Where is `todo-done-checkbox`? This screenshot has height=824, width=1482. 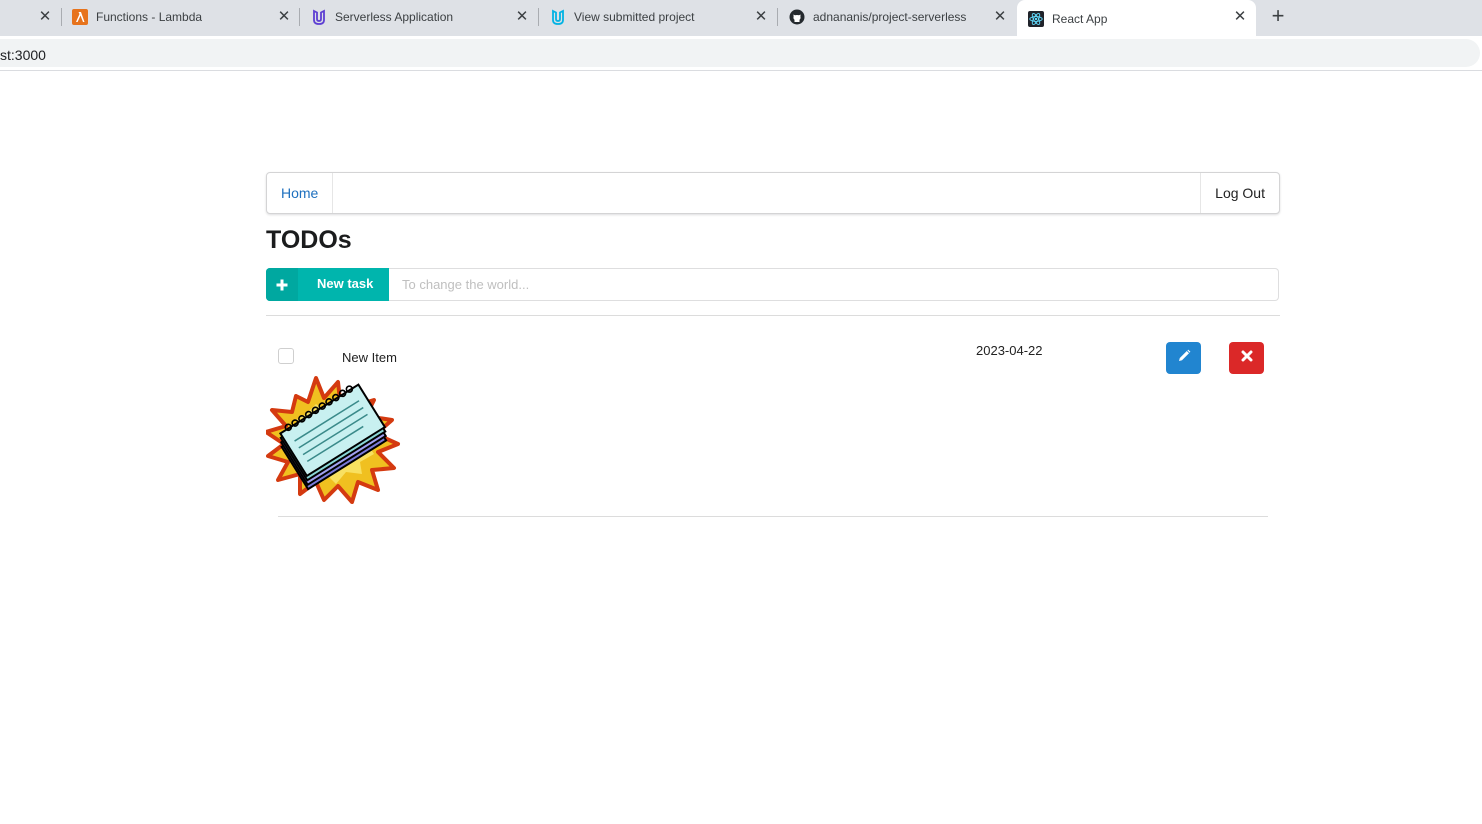 todo-done-checkbox is located at coordinates (286, 356).